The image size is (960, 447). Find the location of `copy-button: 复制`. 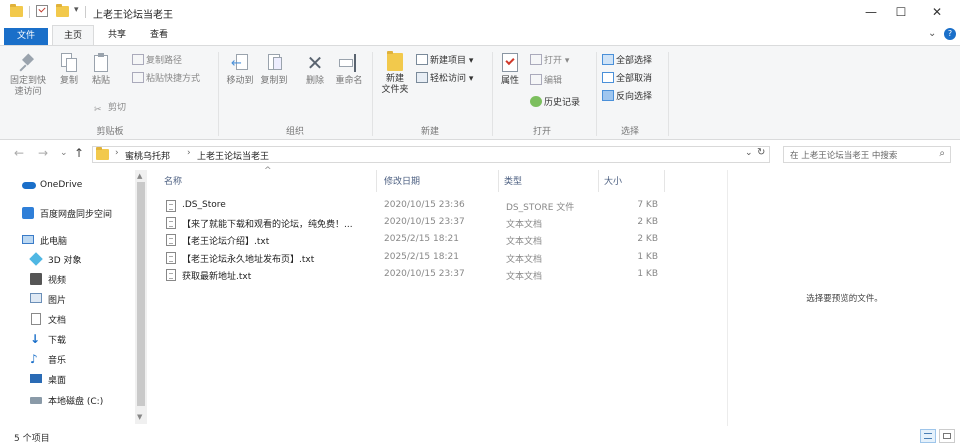

copy-button: 复制 is located at coordinates (69, 70).